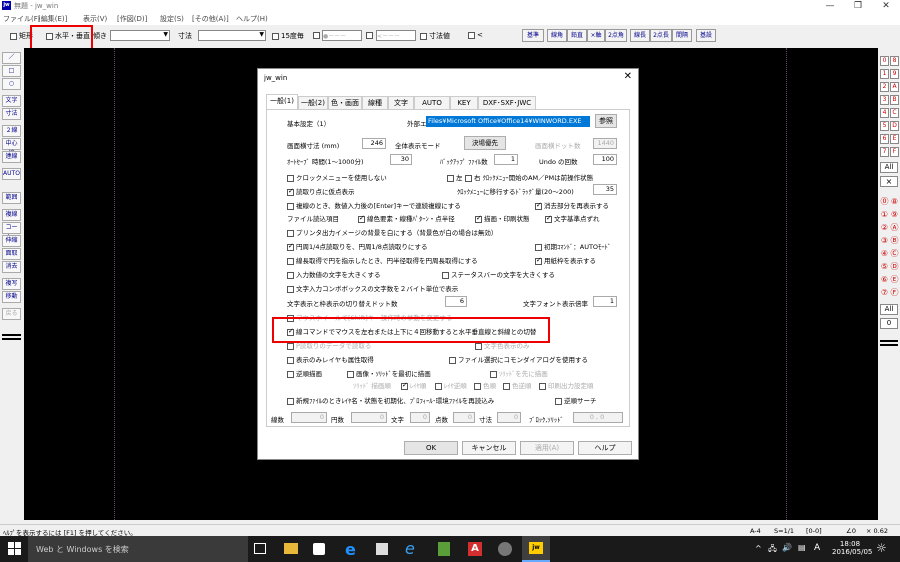 The image size is (900, 562). What do you see at coordinates (52, 19) in the screenshot?
I see `menu-edit: [編集(E)]` at bounding box center [52, 19].